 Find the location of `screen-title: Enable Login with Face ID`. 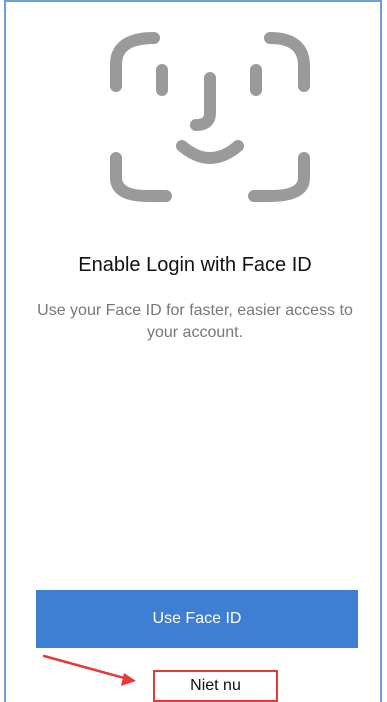

screen-title: Enable Login with Face ID is located at coordinates (195, 265).